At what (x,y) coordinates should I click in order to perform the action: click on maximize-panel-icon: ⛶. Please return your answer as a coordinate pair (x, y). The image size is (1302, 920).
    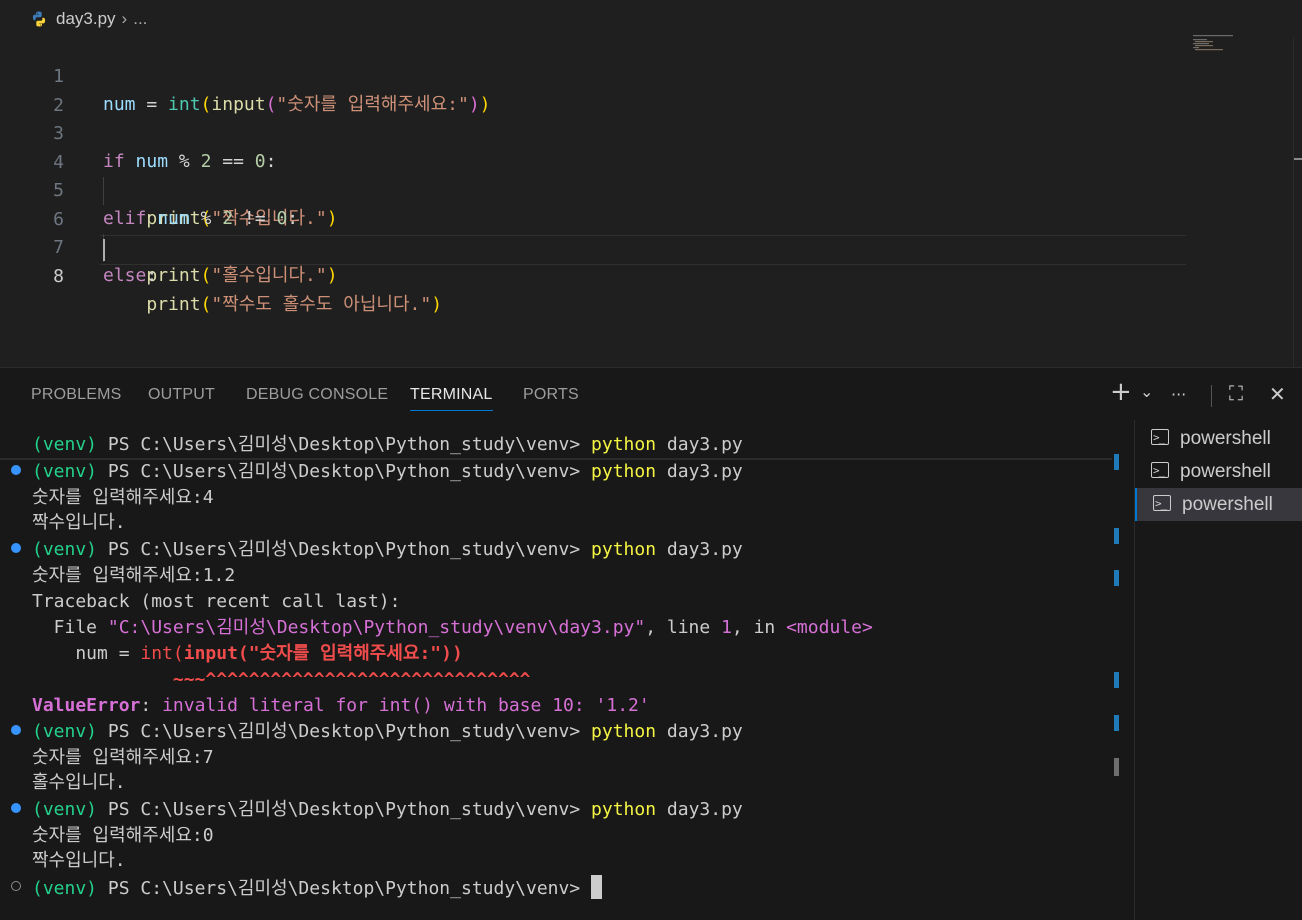
    Looking at the image, I should click on (1236, 393).